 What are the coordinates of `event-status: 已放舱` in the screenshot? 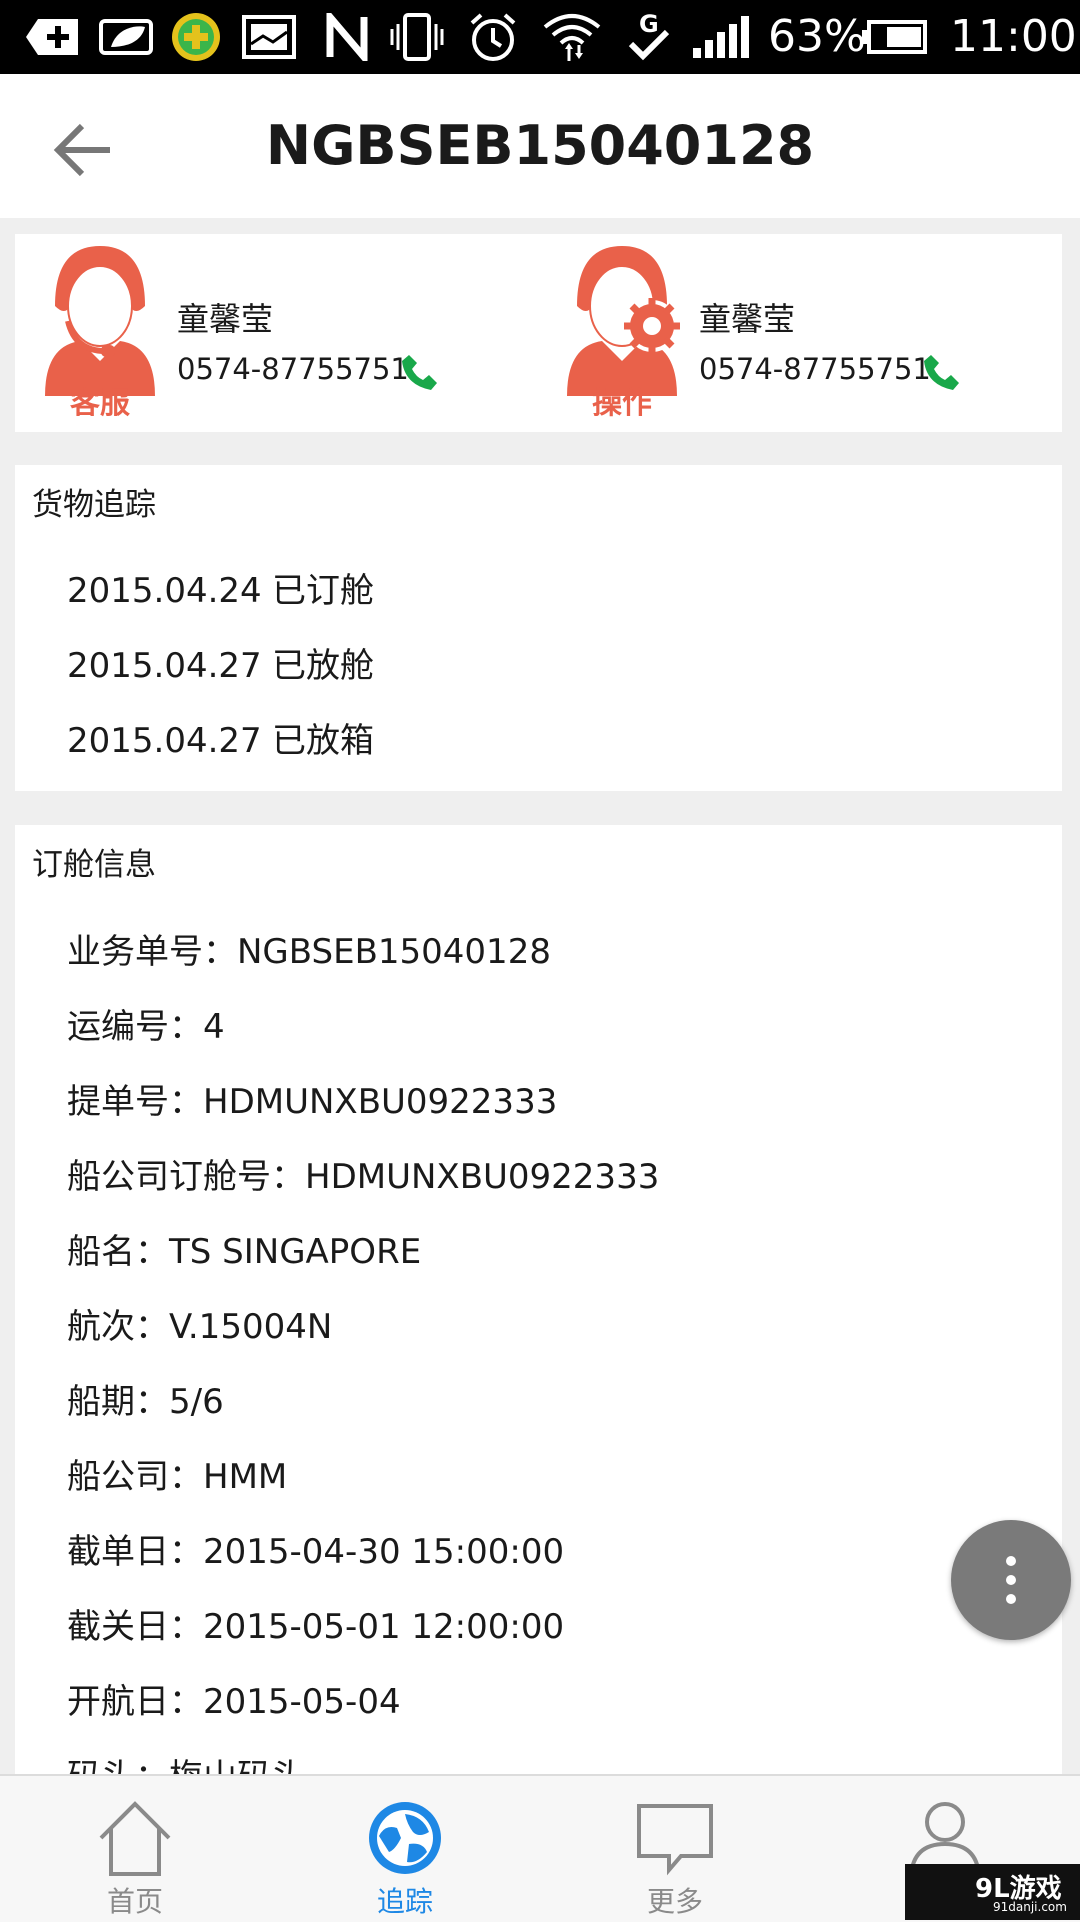 It's located at (323, 666).